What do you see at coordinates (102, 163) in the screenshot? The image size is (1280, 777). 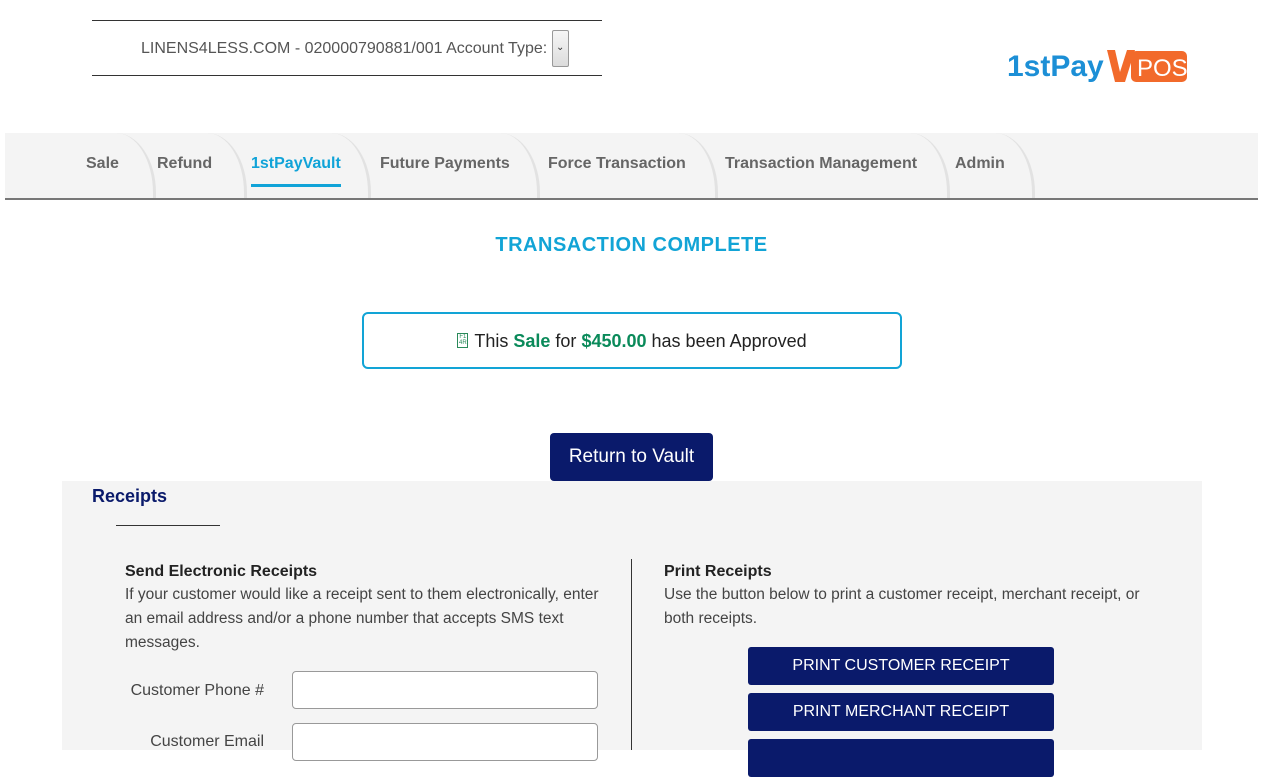 I see `tab-label: Sale` at bounding box center [102, 163].